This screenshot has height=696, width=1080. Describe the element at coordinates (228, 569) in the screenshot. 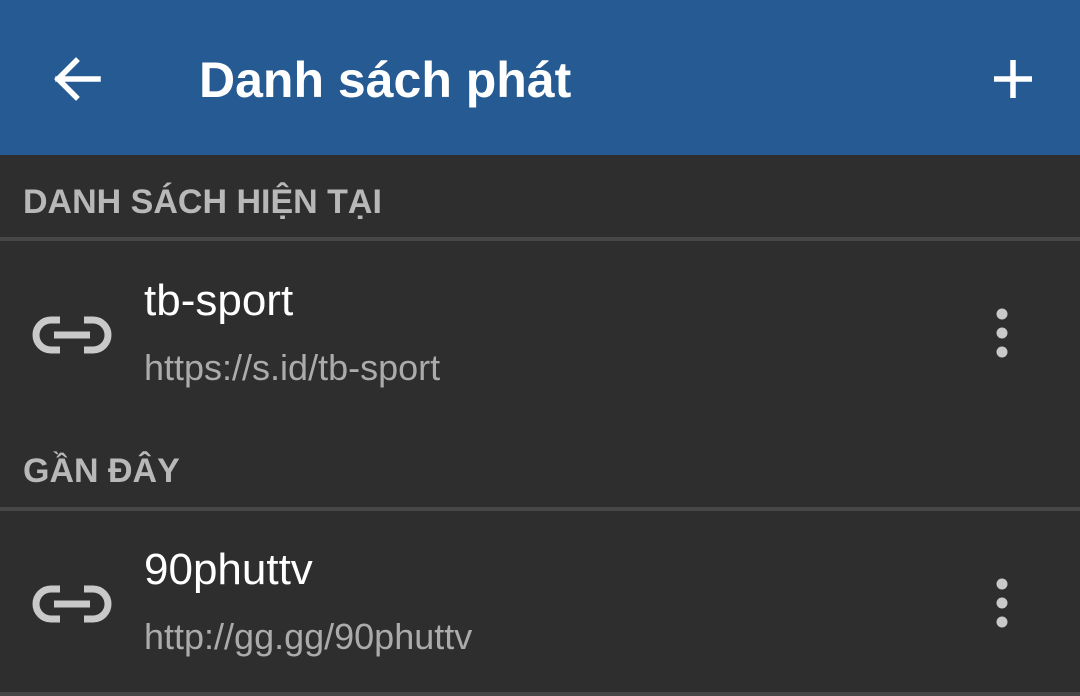

I see `playlist-item-title: 90phuttv` at that location.